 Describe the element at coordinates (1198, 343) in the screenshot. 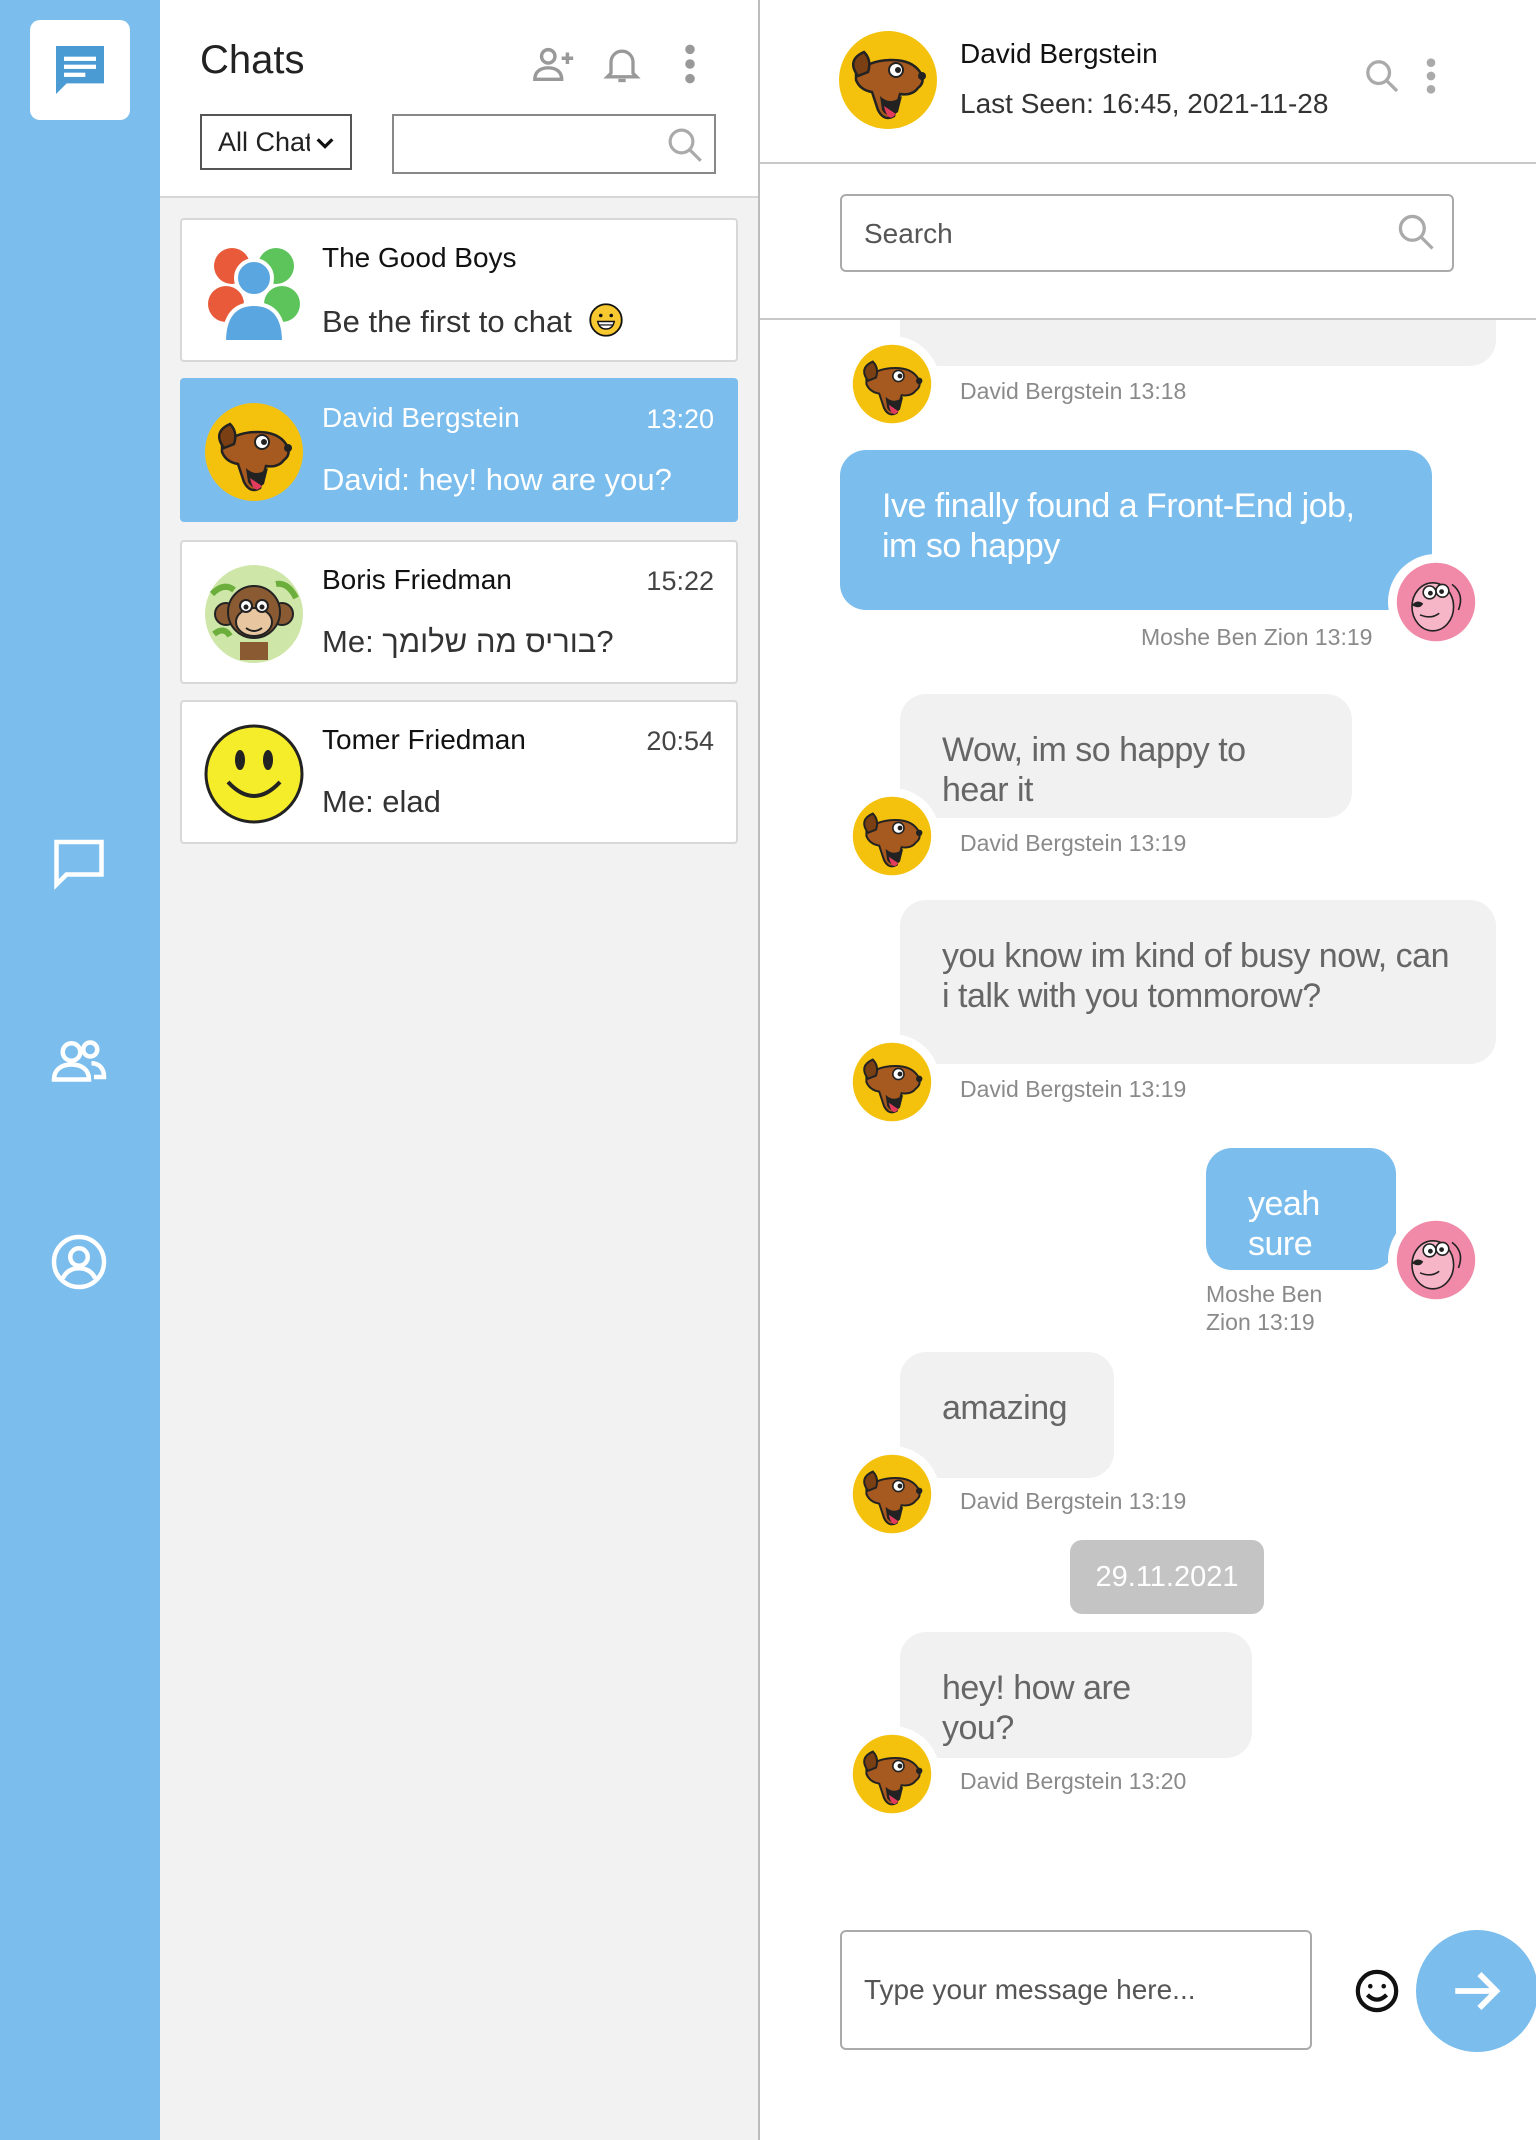

I see `message-bubble-incoming` at that location.